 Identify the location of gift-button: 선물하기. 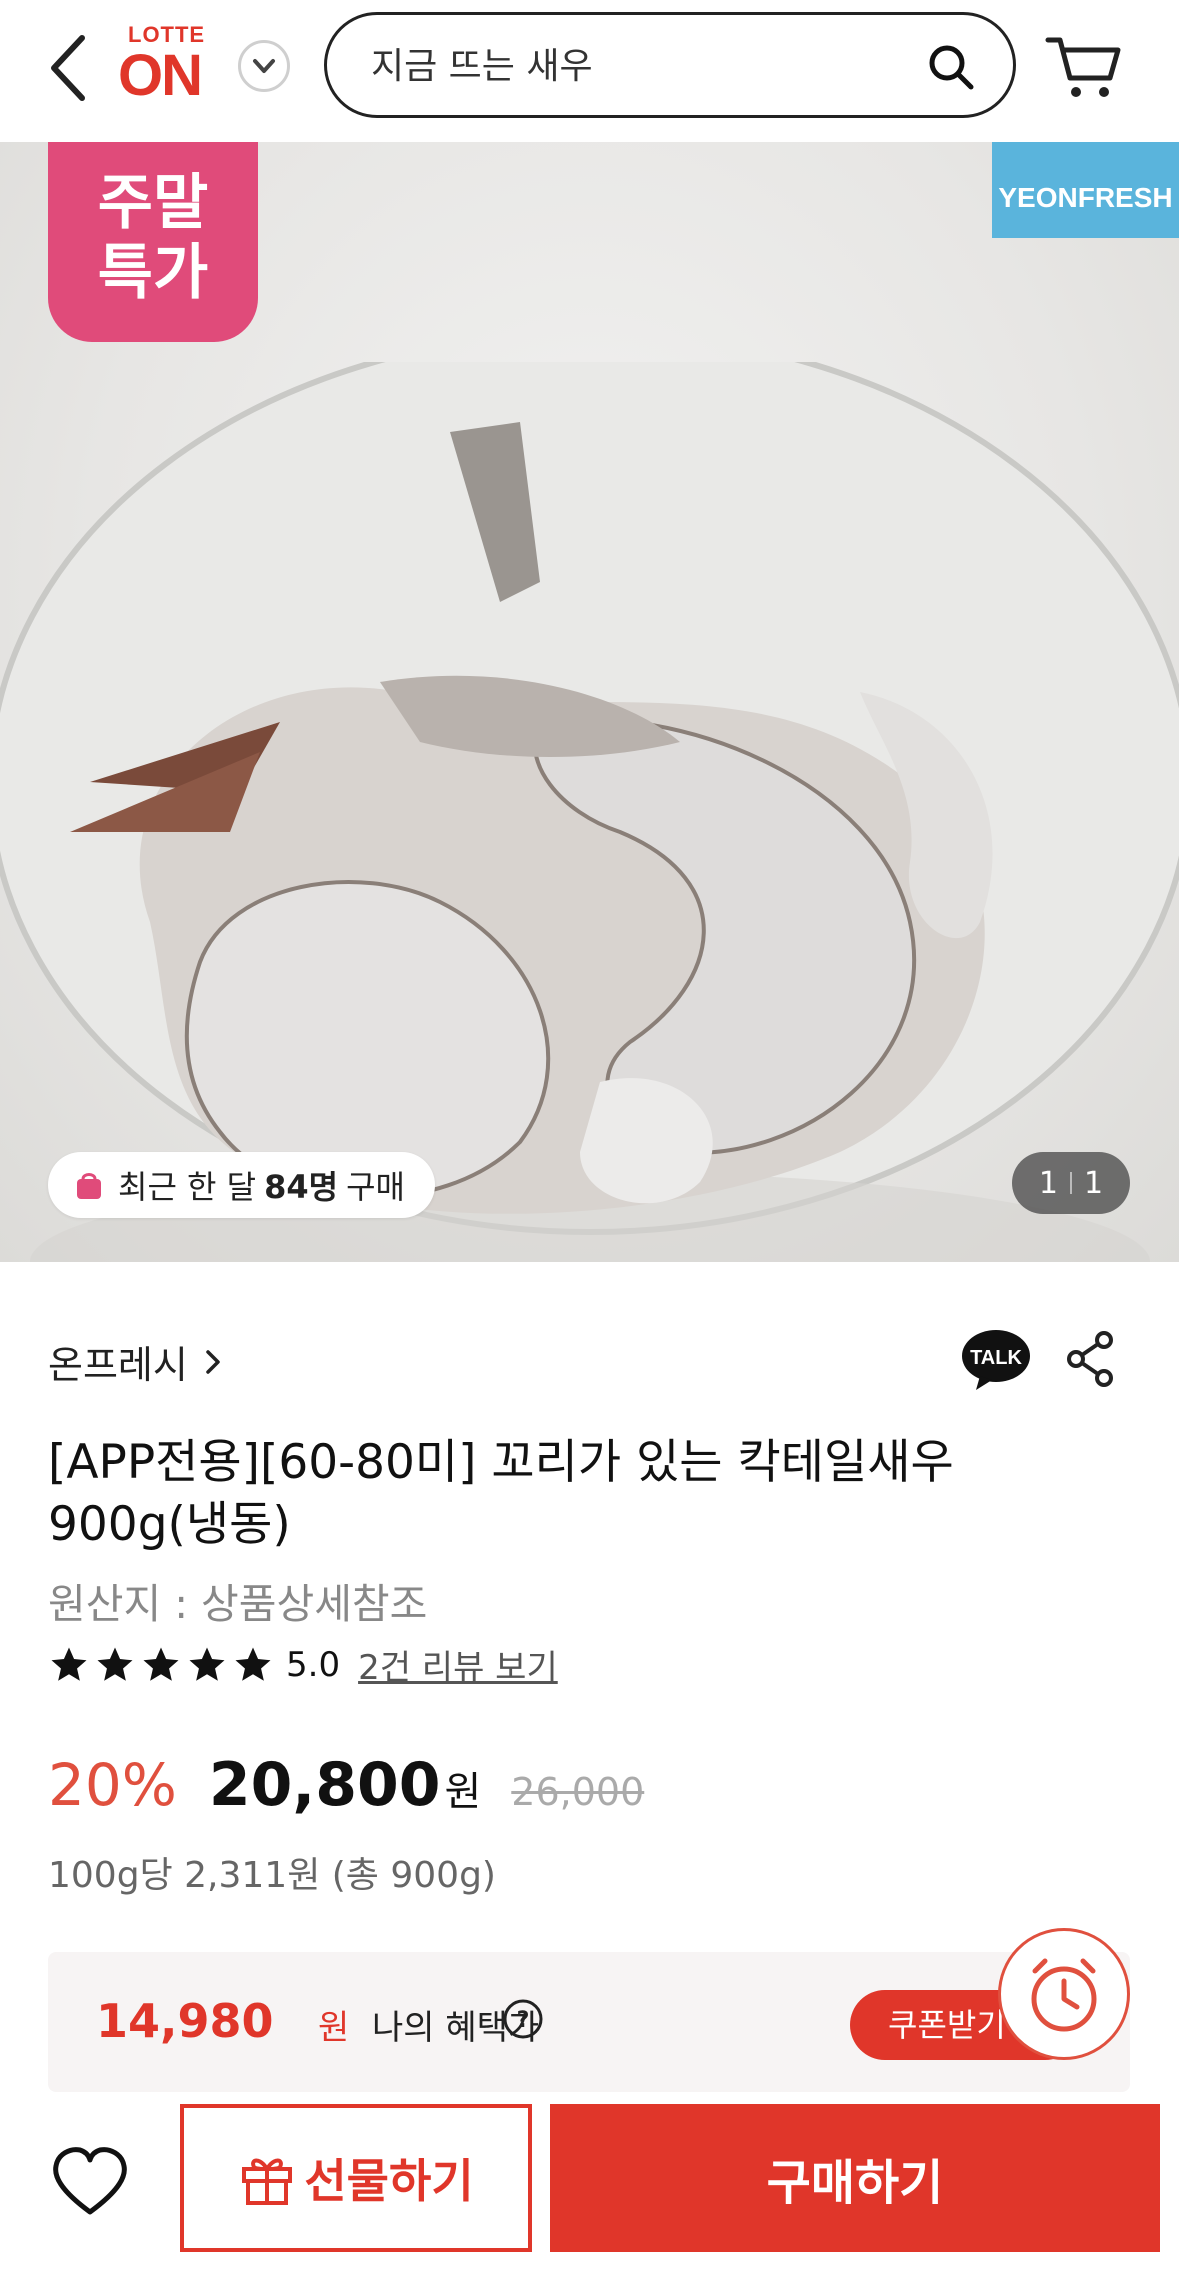
(356, 2178).